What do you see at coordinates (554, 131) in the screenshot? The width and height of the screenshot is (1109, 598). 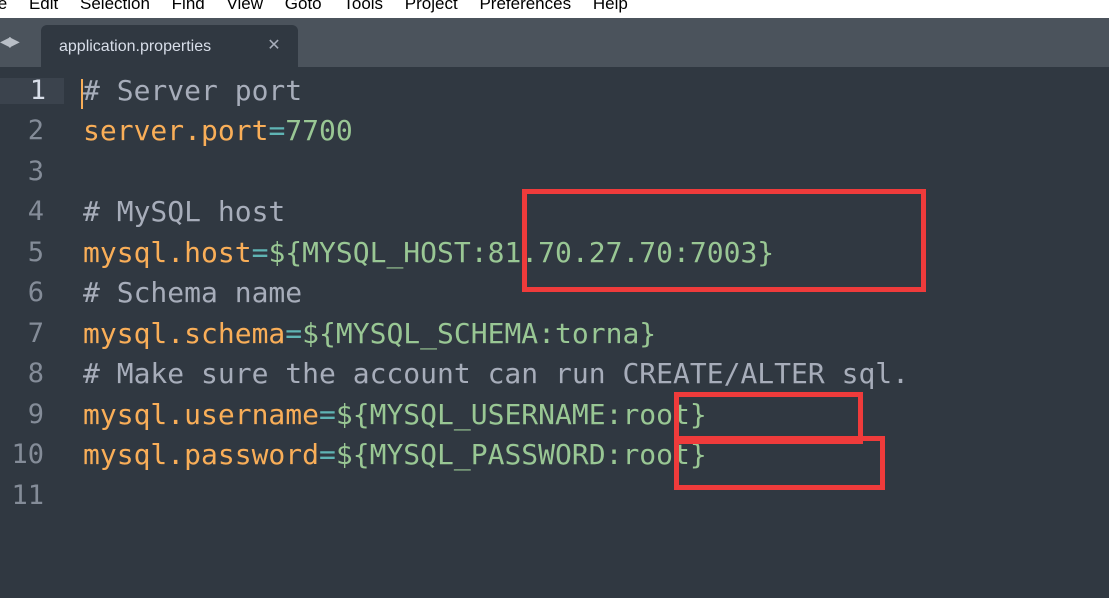 I see `code-line: 2 server.port=7700` at bounding box center [554, 131].